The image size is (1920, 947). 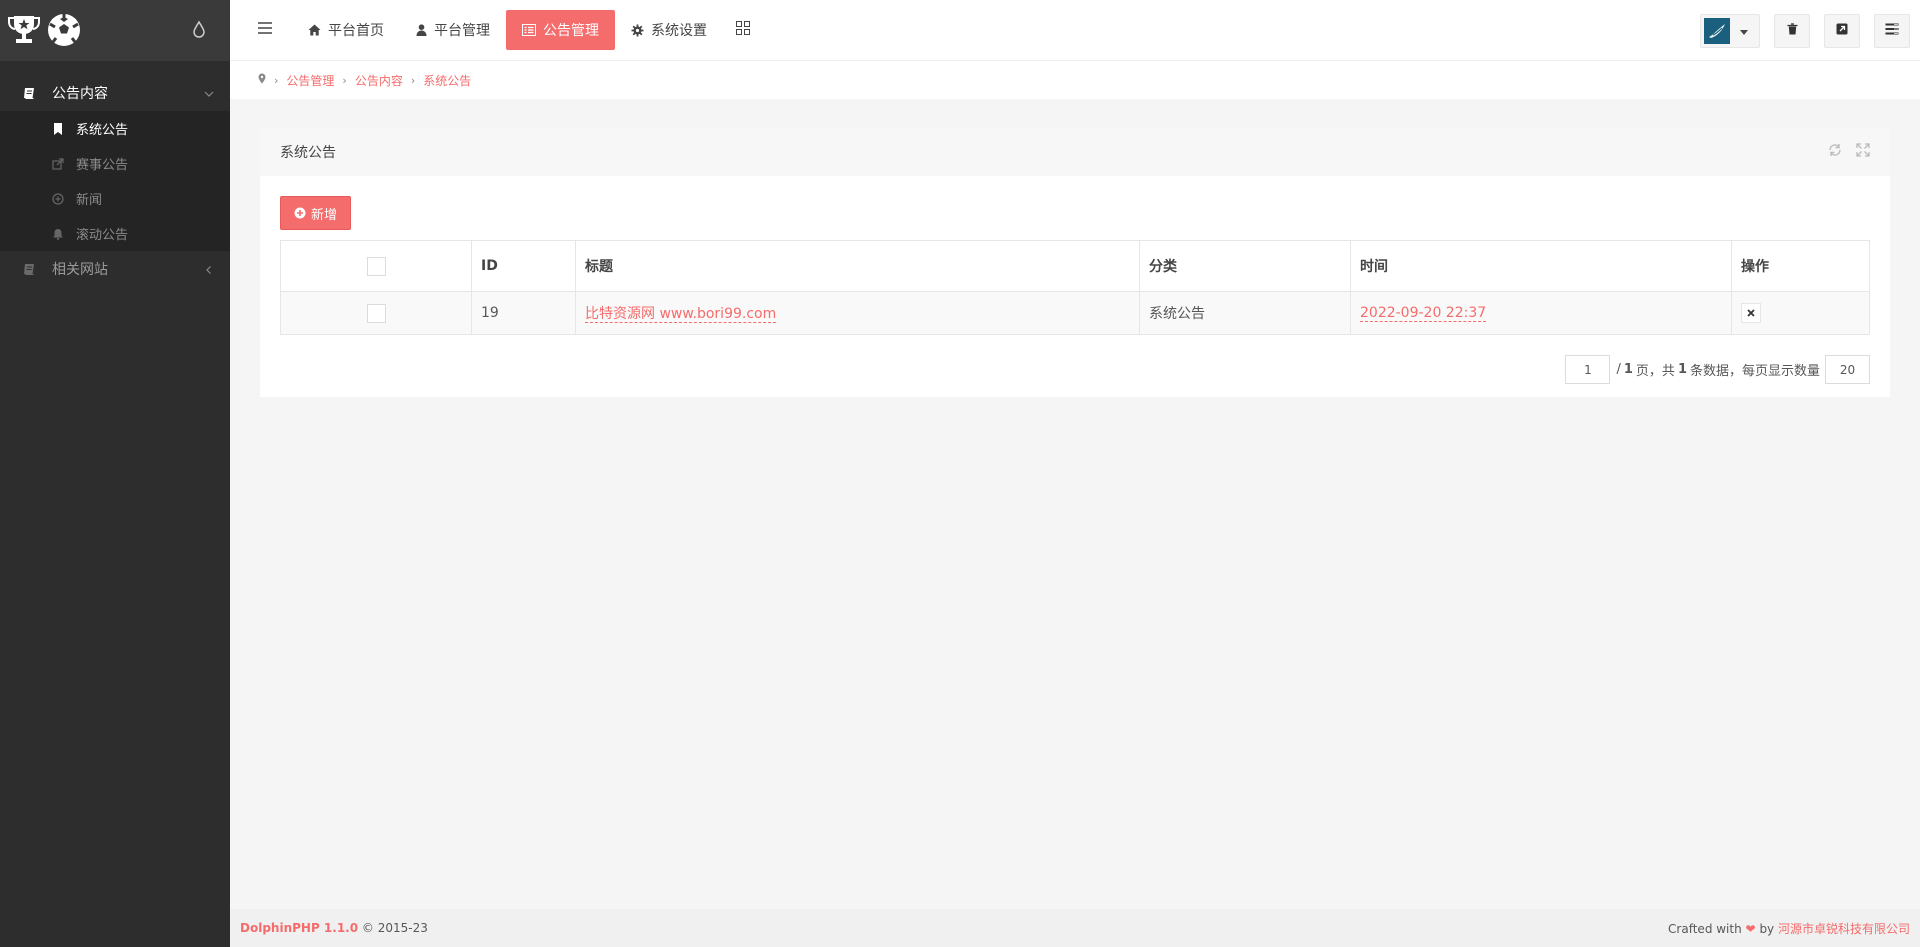 I want to click on close-icon, so click(x=1751, y=313).